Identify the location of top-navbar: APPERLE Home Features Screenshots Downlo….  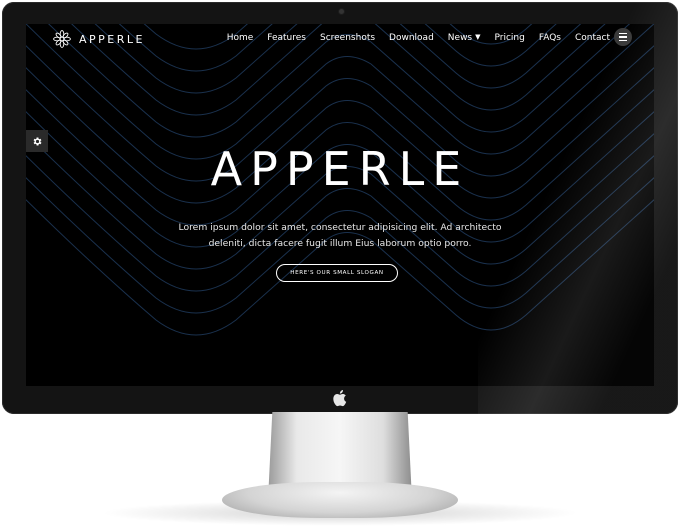
(340, 39).